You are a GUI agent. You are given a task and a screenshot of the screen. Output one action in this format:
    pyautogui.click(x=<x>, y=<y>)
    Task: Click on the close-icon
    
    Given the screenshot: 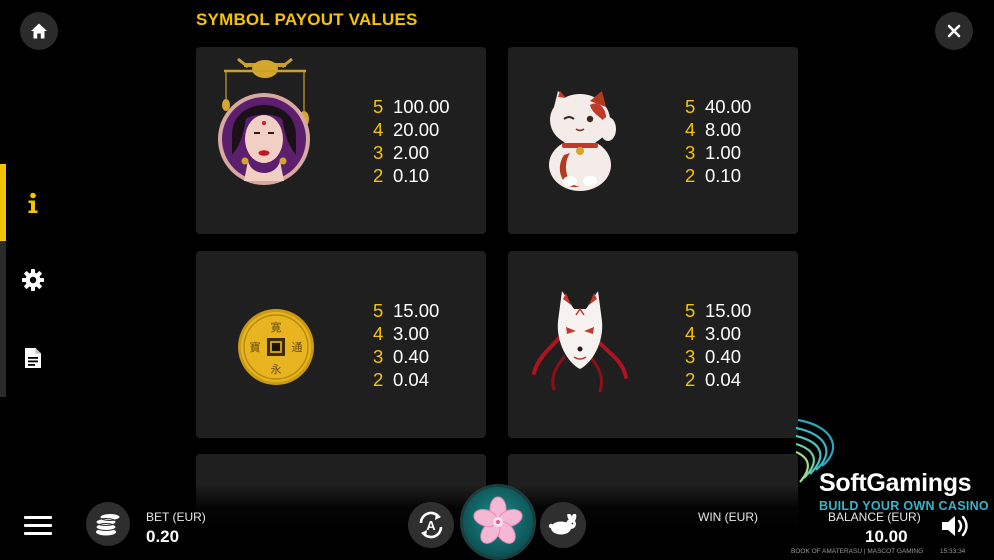 What is the action you would take?
    pyautogui.click(x=954, y=31)
    